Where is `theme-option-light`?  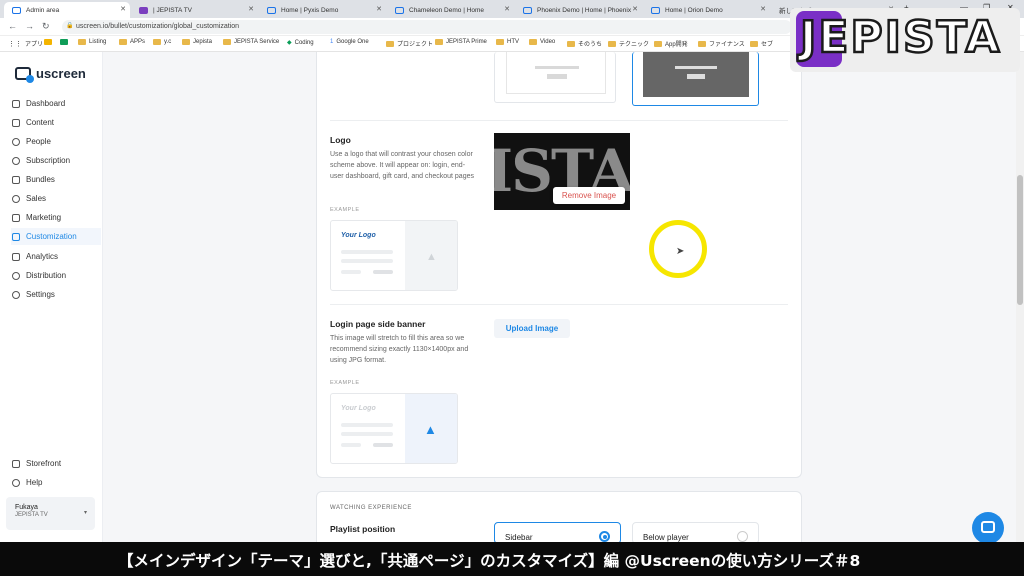
theme-option-light is located at coordinates (555, 77).